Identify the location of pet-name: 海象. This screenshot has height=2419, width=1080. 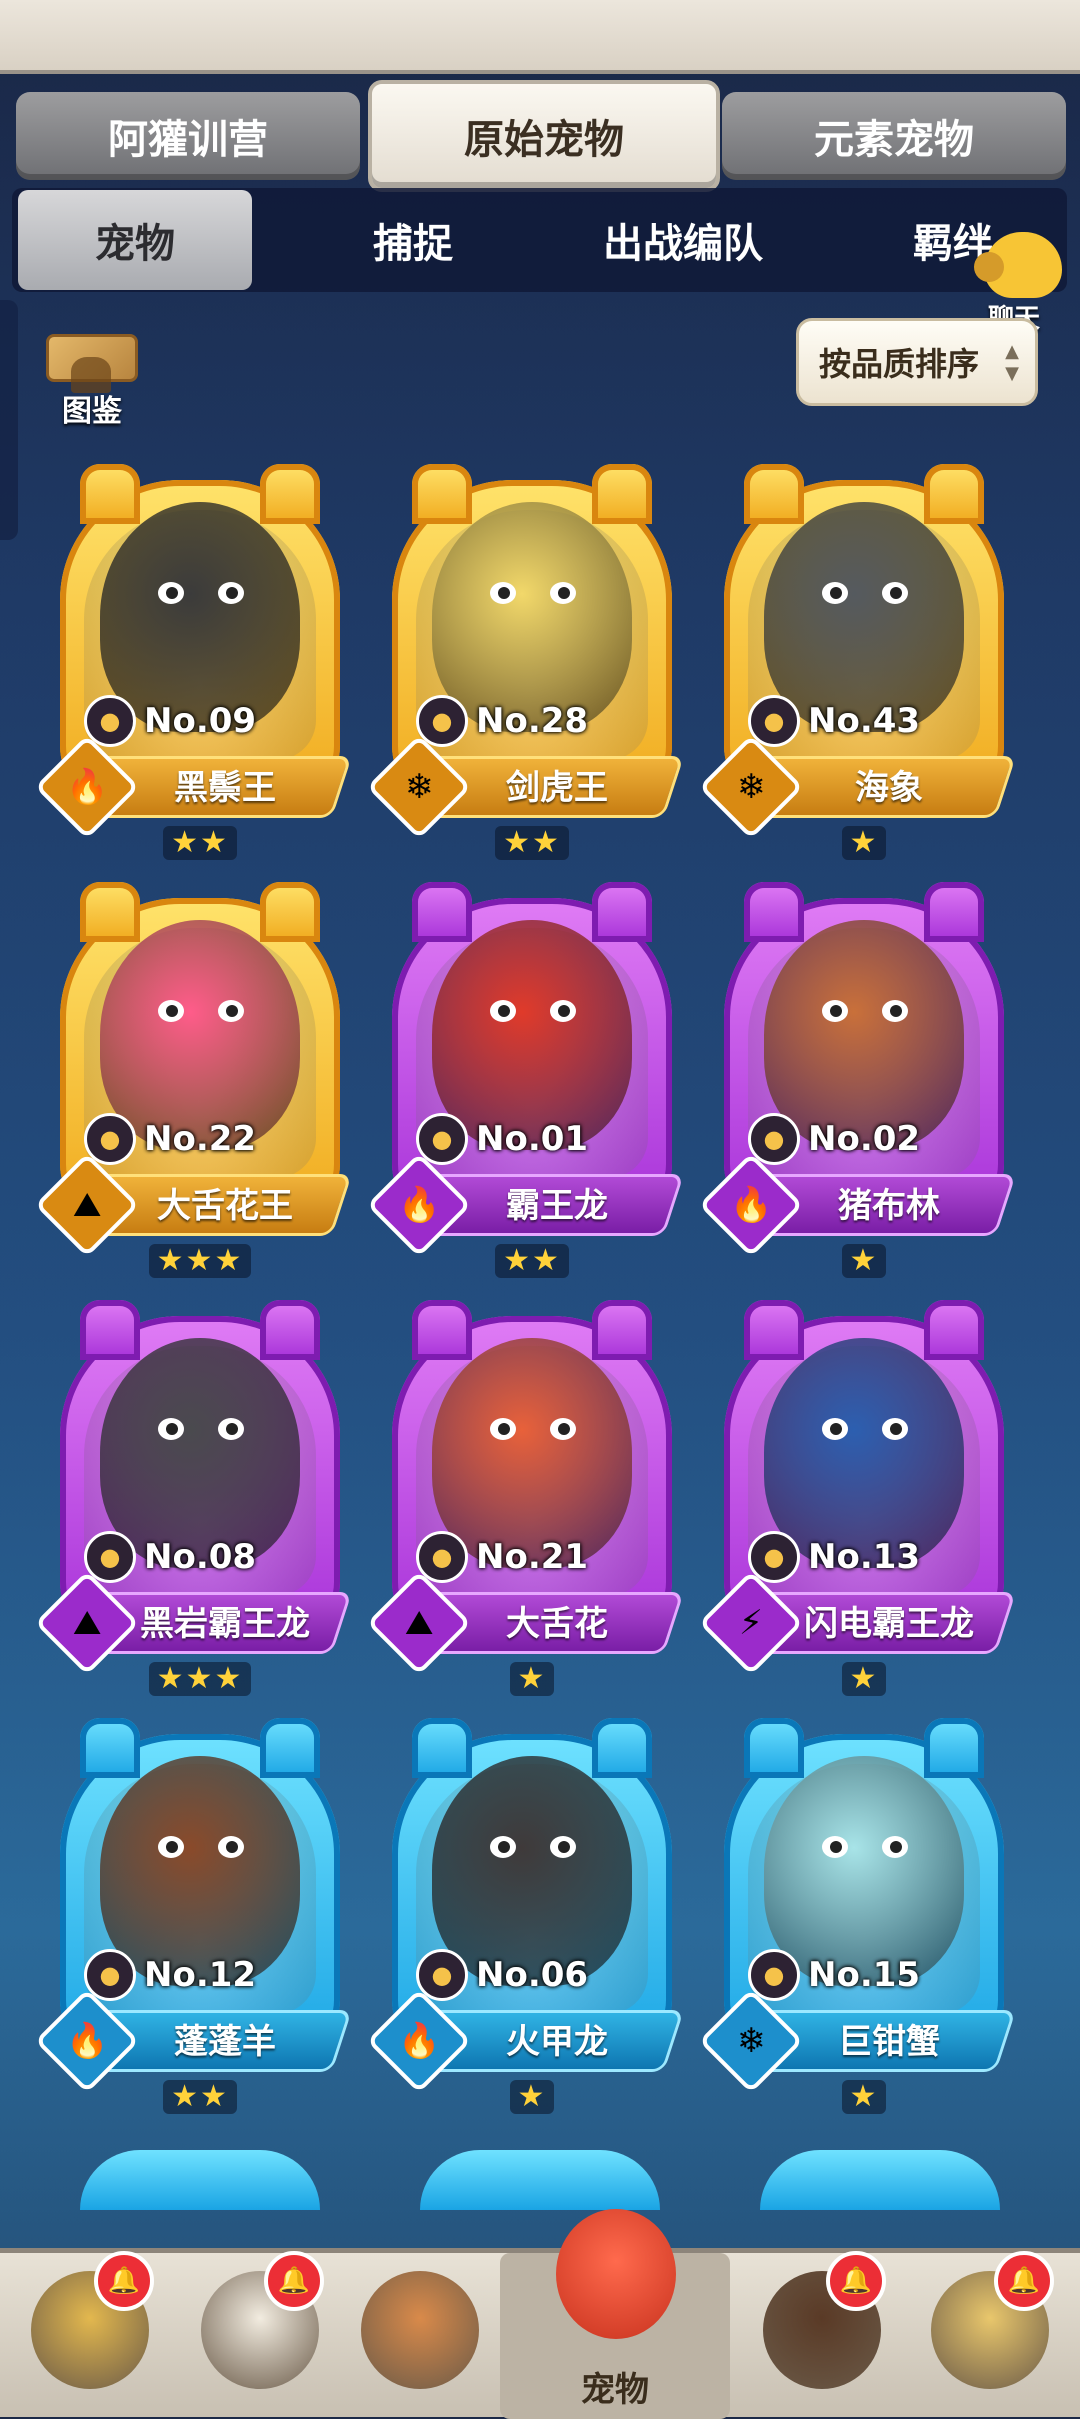
(889, 787).